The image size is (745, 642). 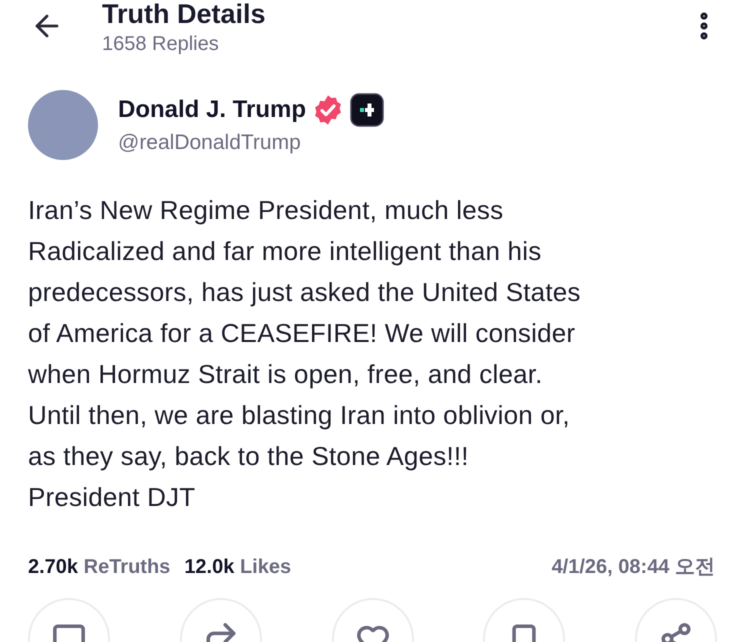 I want to click on post-timestamp: 4/1/26, 08:44 오전, so click(x=633, y=567).